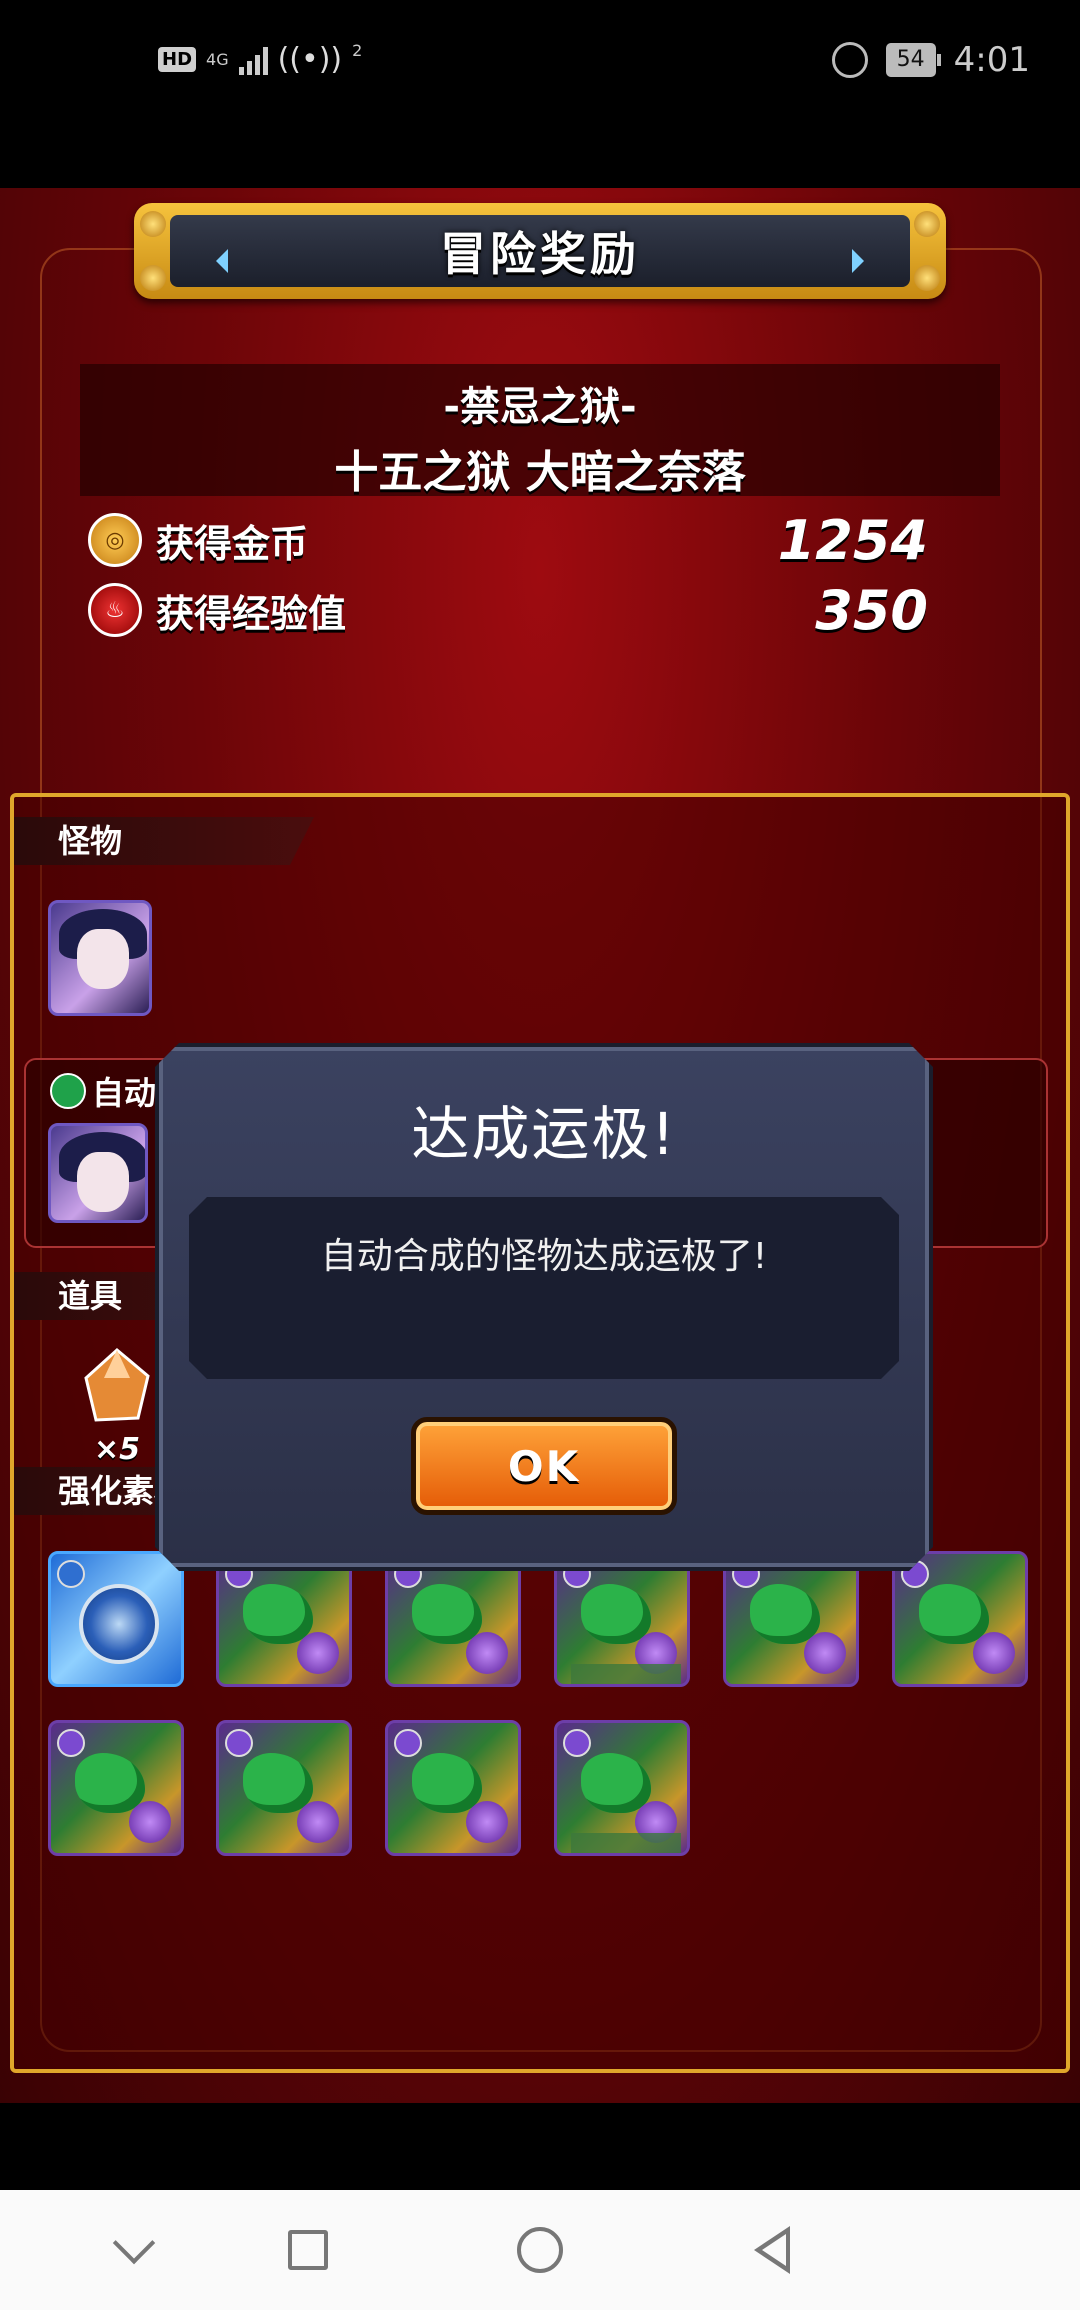  I want to click on nav-collapse-button, so click(134, 2250).